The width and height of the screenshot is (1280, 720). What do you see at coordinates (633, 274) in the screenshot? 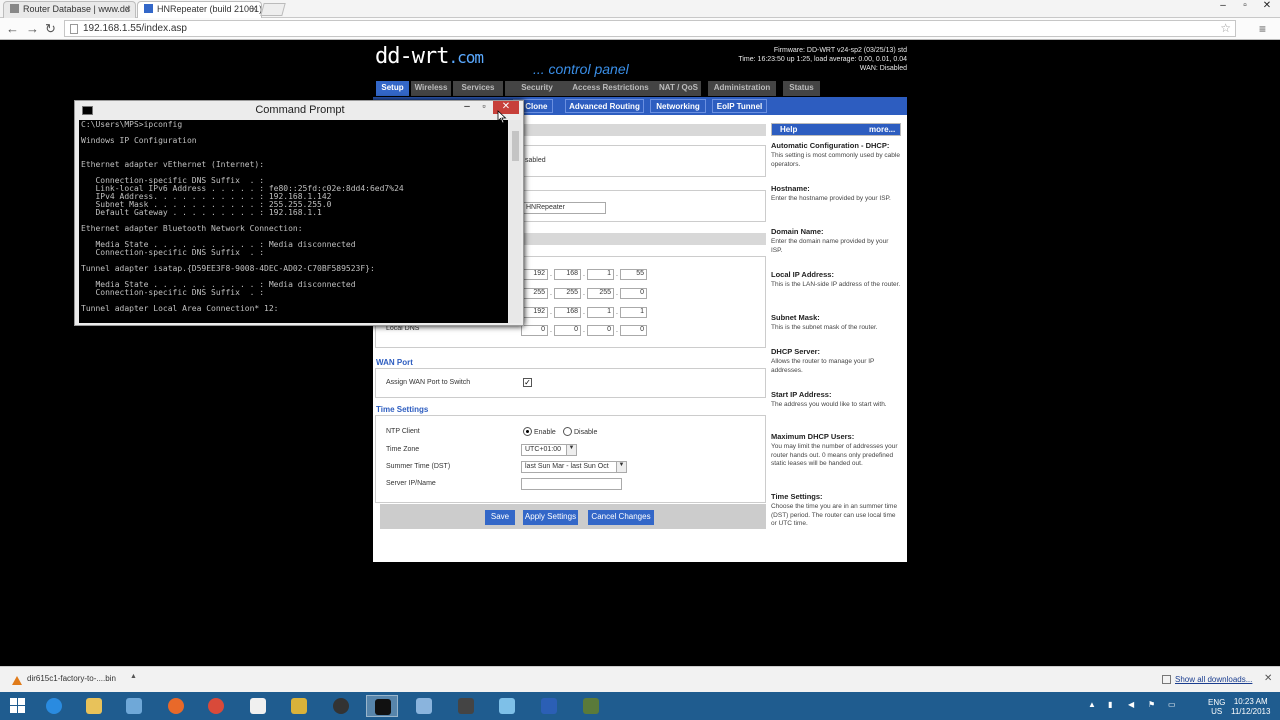
I see `local-ip-octet-4: 55` at bounding box center [633, 274].